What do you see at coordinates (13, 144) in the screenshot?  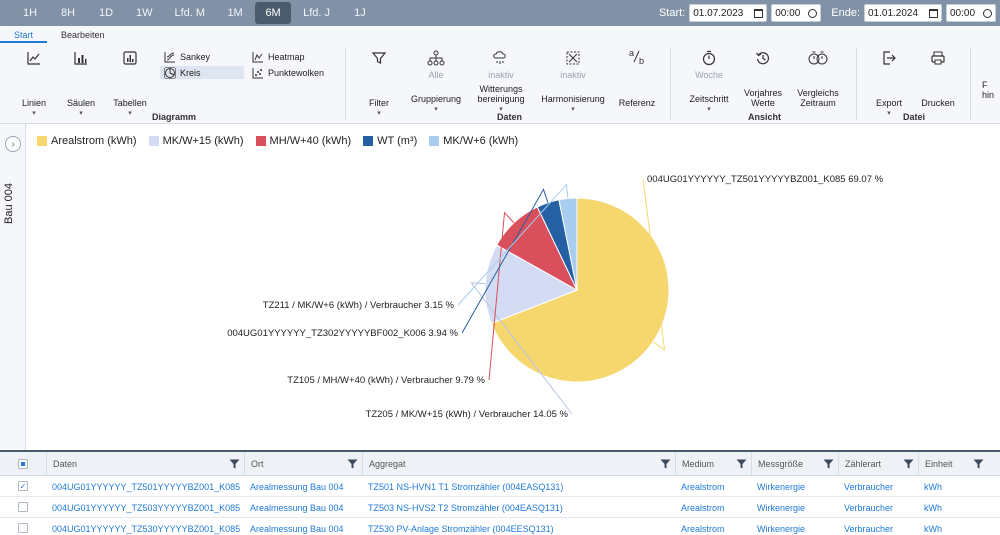 I see `expand-panel-button: ›` at bounding box center [13, 144].